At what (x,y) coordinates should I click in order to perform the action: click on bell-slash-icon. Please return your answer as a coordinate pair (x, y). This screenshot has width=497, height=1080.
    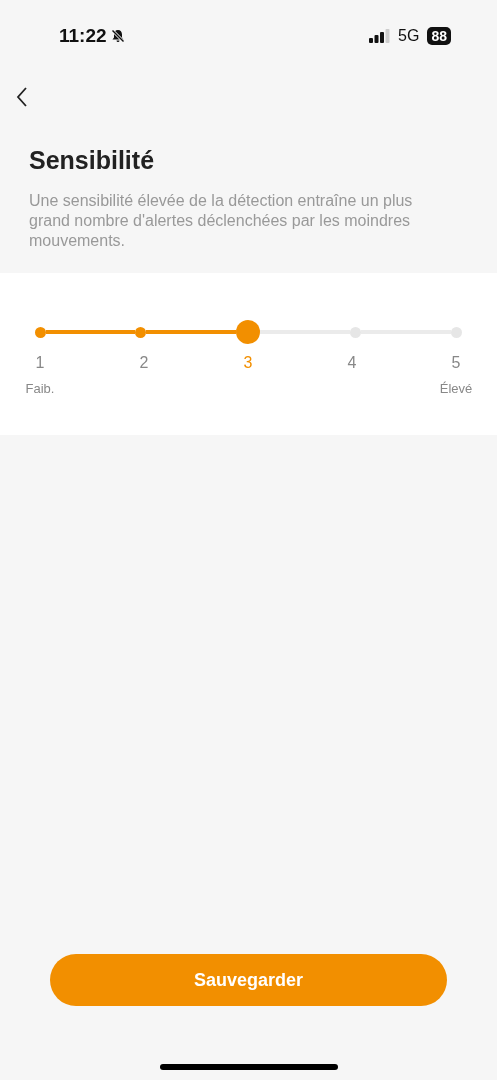
    Looking at the image, I should click on (117, 36).